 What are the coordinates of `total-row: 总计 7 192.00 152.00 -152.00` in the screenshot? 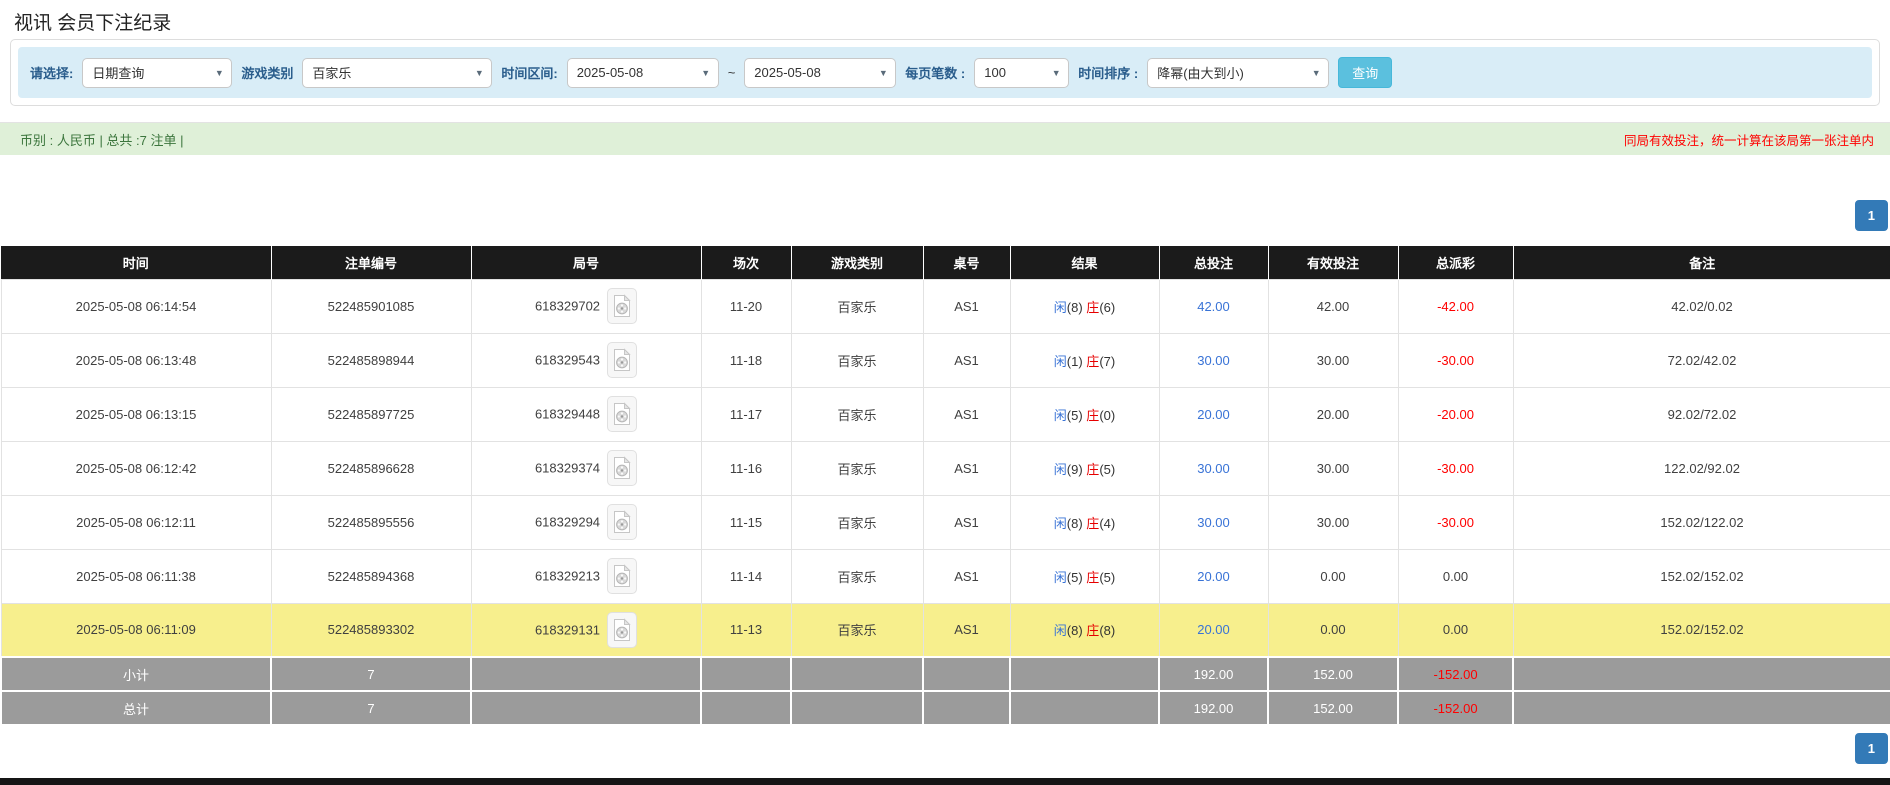 It's located at (945, 708).